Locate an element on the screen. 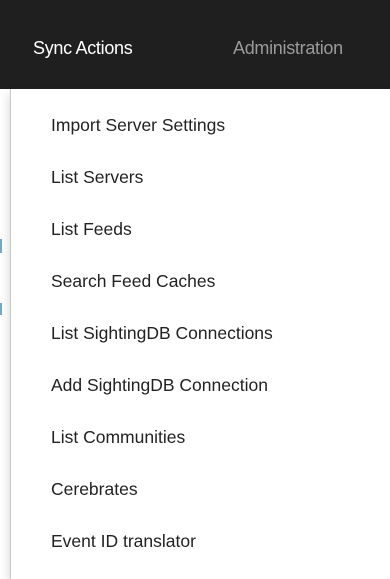  menu-item-event-id-translator: Event ID translator is located at coordinates (200, 543).